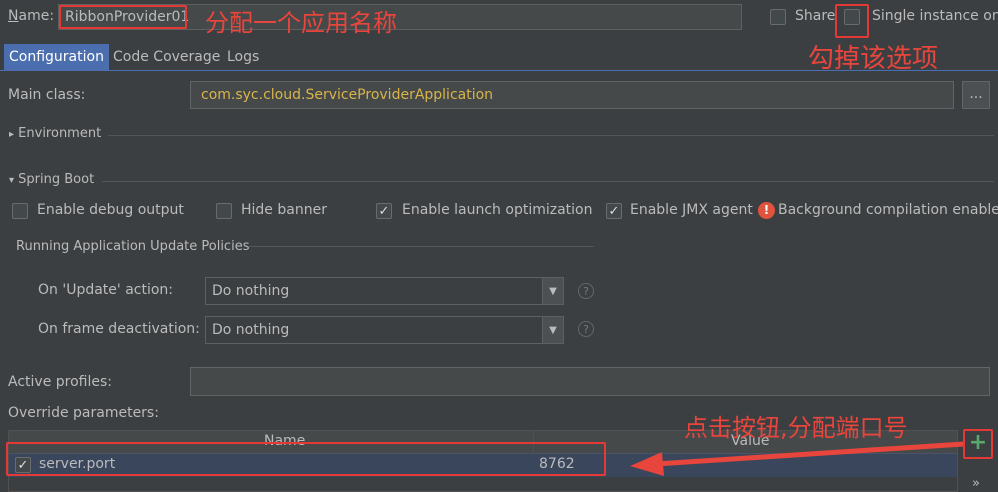 Image resolution: width=998 pixels, height=492 pixels. Describe the element at coordinates (110, 210) in the screenshot. I see `enable-debug-output-label: Enable debug output` at that location.